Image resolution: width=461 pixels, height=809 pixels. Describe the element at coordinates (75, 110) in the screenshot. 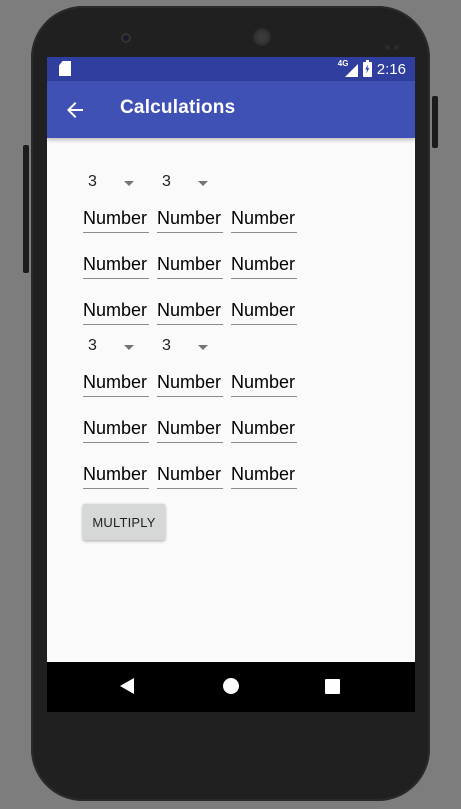

I see `arrow-back-icon` at that location.